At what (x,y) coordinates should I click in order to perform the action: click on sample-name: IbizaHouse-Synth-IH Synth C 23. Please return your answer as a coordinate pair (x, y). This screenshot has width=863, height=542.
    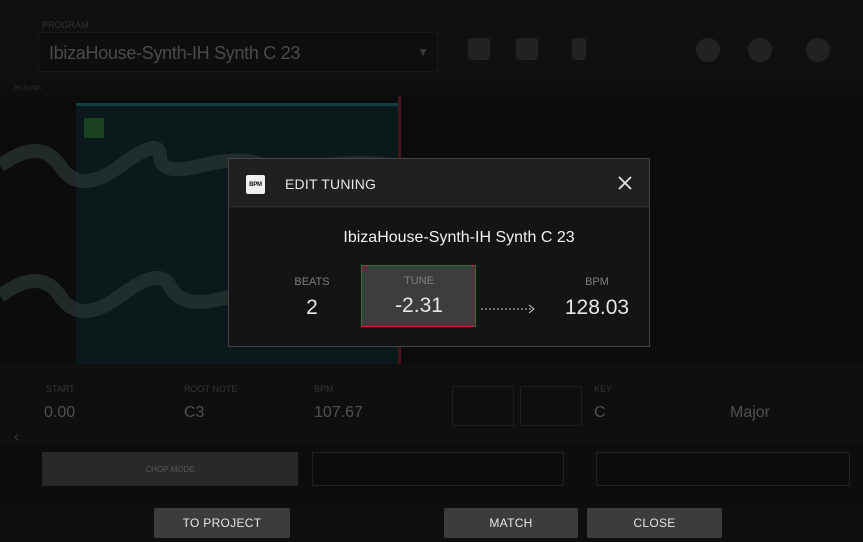
    Looking at the image, I should click on (459, 237).